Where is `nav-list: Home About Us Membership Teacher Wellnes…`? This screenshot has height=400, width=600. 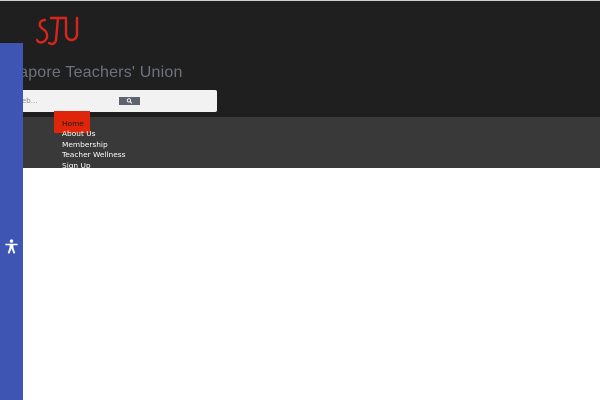 nav-list: Home About Us Membership Teacher Wellnes… is located at coordinates (93, 145).